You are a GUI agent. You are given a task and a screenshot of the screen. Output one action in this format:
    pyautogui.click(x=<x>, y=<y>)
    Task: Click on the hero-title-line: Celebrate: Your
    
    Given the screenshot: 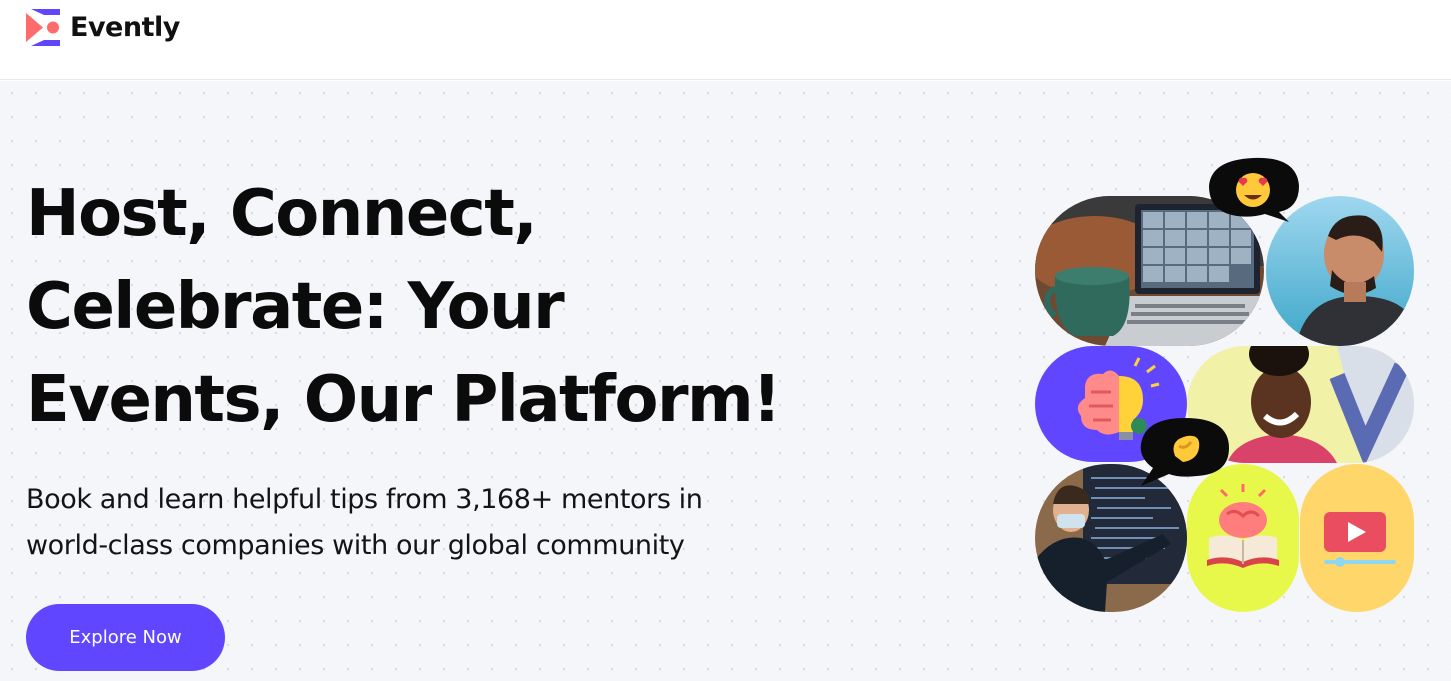 What is the action you would take?
    pyautogui.click(x=295, y=307)
    